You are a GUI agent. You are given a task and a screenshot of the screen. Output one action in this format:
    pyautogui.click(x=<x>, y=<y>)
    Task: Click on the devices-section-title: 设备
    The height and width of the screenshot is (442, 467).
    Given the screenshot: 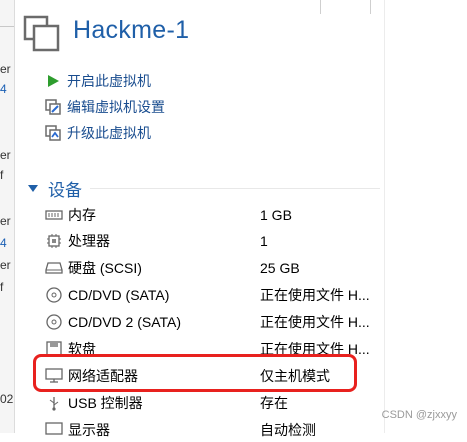 What is the action you would take?
    pyautogui.click(x=65, y=190)
    